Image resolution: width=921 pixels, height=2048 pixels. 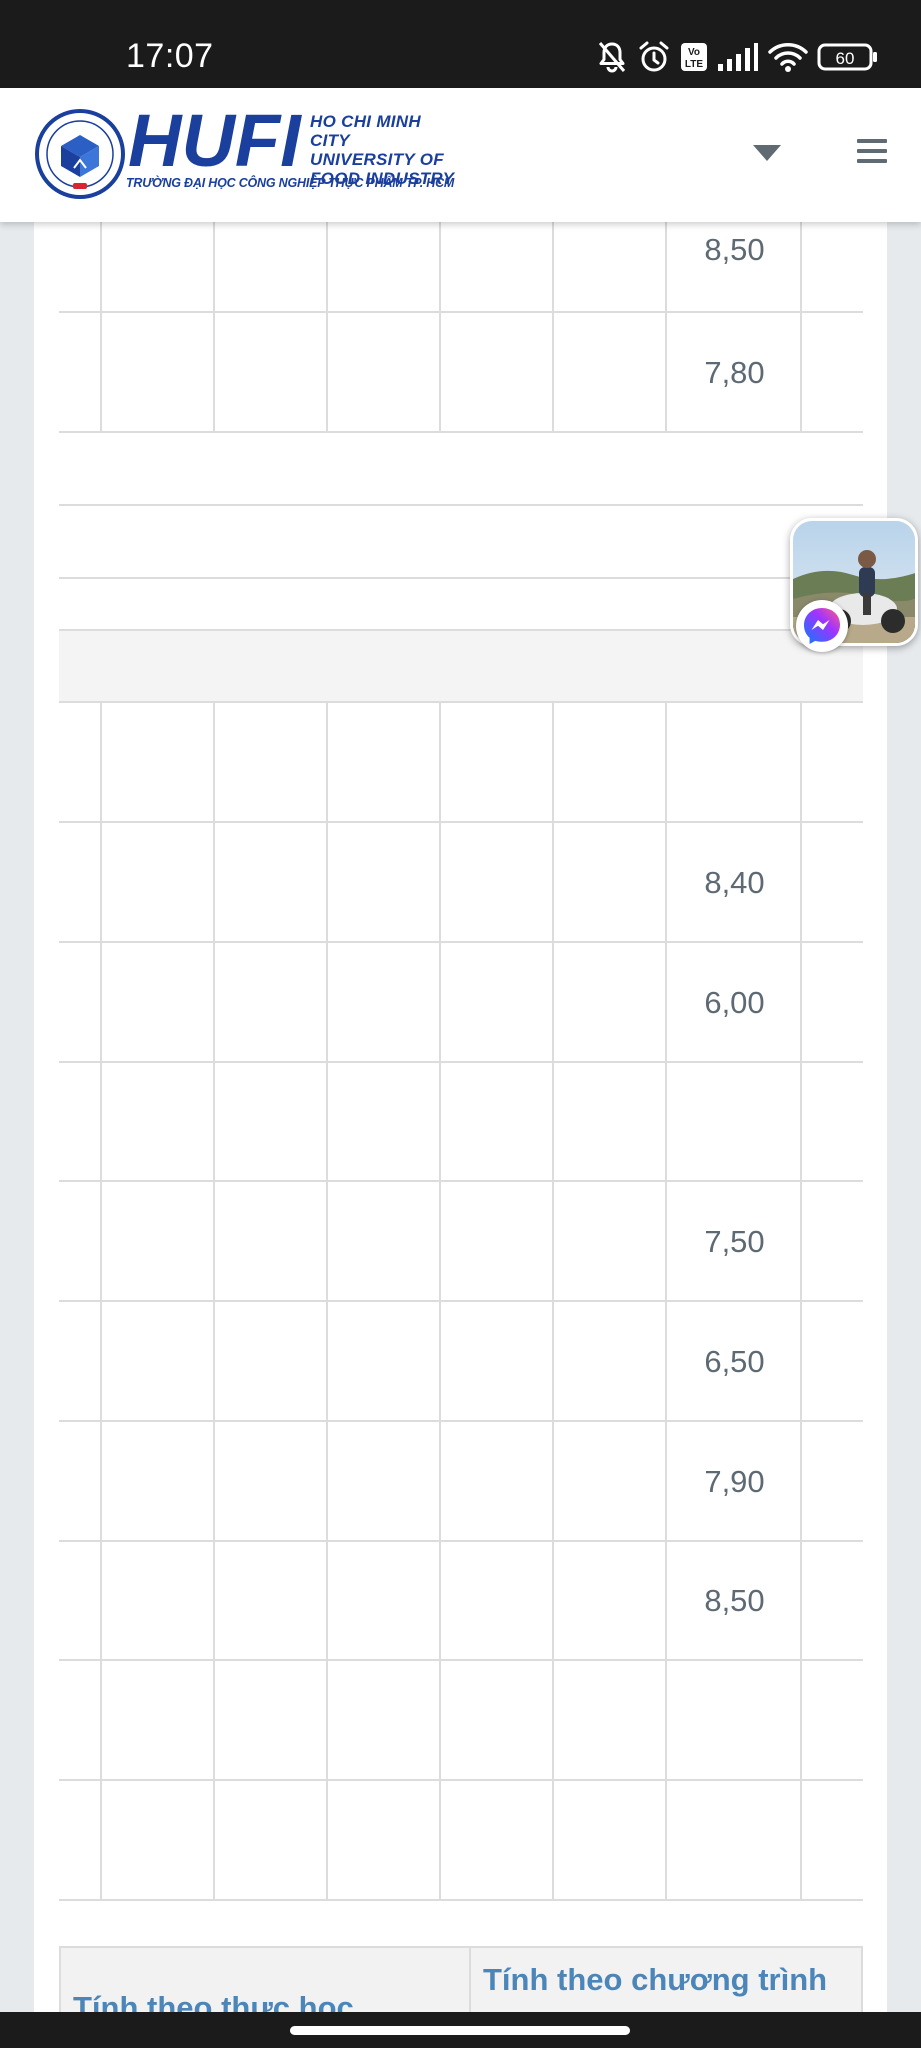 What do you see at coordinates (734, 1002) in the screenshot?
I see `score-cell: 6,00` at bounding box center [734, 1002].